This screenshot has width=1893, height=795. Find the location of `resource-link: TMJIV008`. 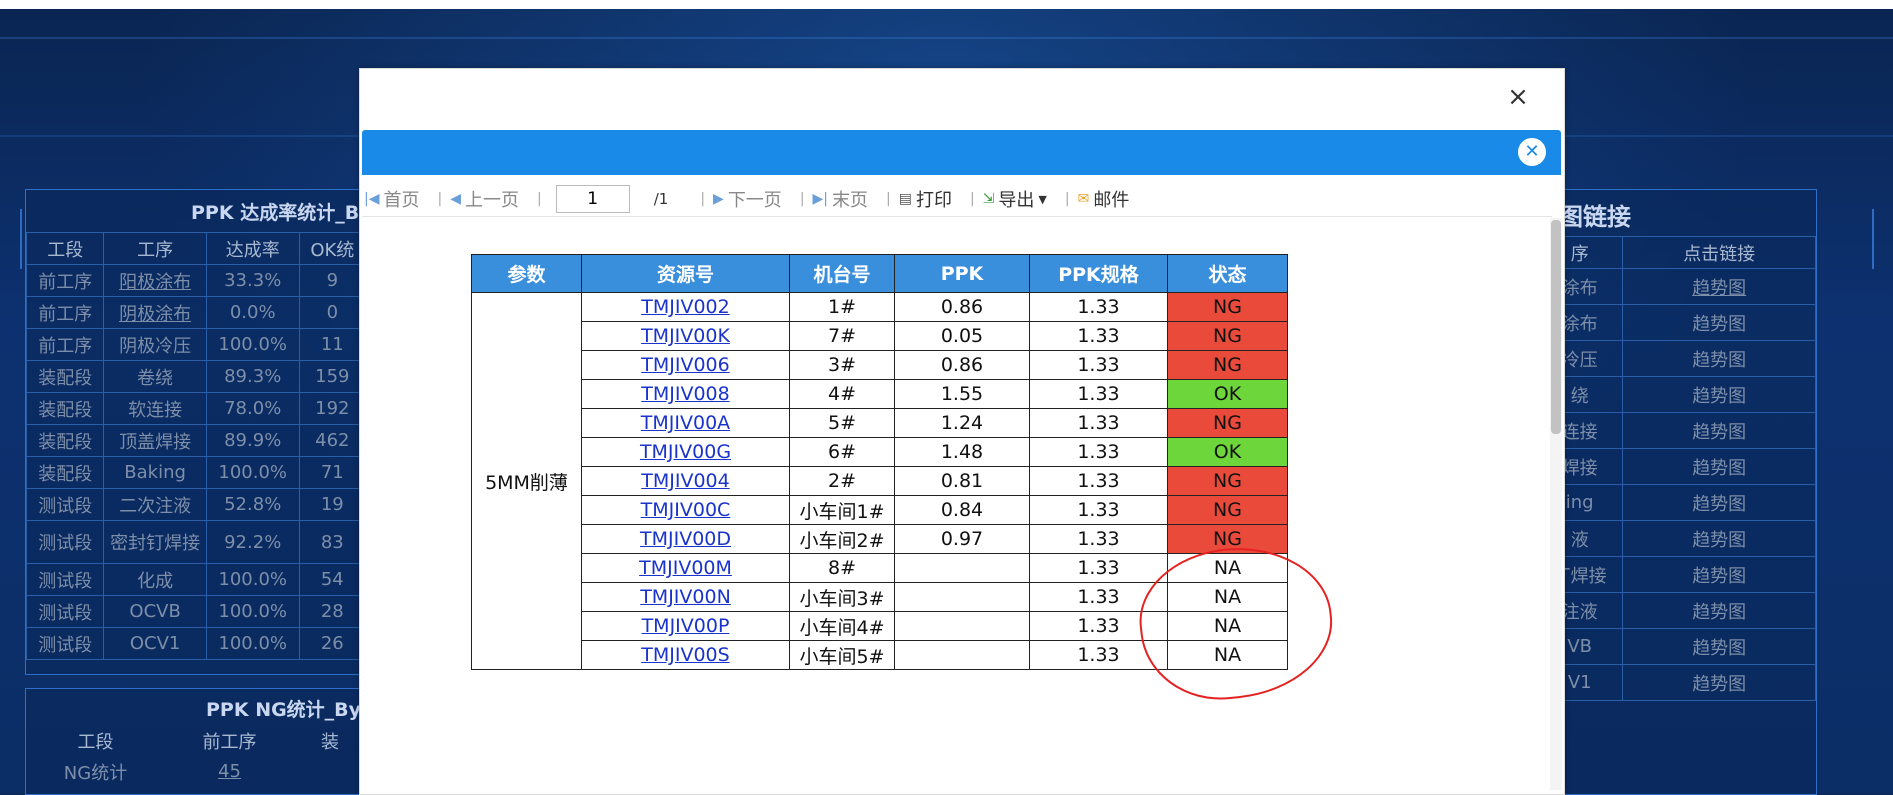

resource-link: TMJIV008 is located at coordinates (685, 394).